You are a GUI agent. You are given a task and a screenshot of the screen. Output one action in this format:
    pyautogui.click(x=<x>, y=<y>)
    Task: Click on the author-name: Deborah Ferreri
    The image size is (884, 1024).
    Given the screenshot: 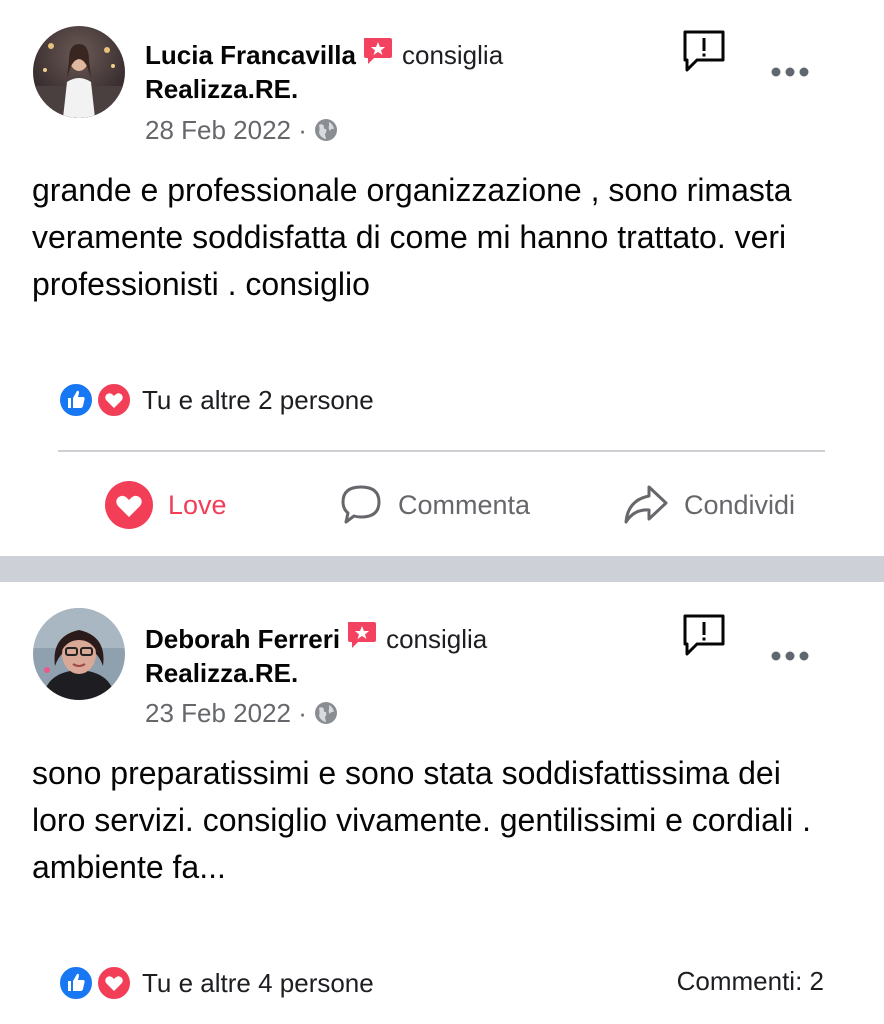 What is the action you would take?
    pyautogui.click(x=242, y=639)
    